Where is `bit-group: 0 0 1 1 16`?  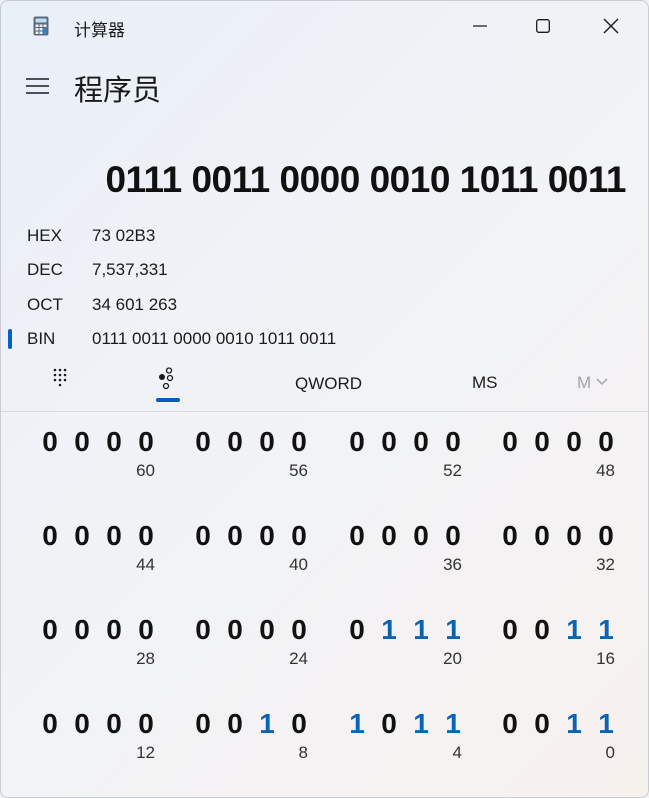 bit-group: 0 0 1 1 16 is located at coordinates (563, 644).